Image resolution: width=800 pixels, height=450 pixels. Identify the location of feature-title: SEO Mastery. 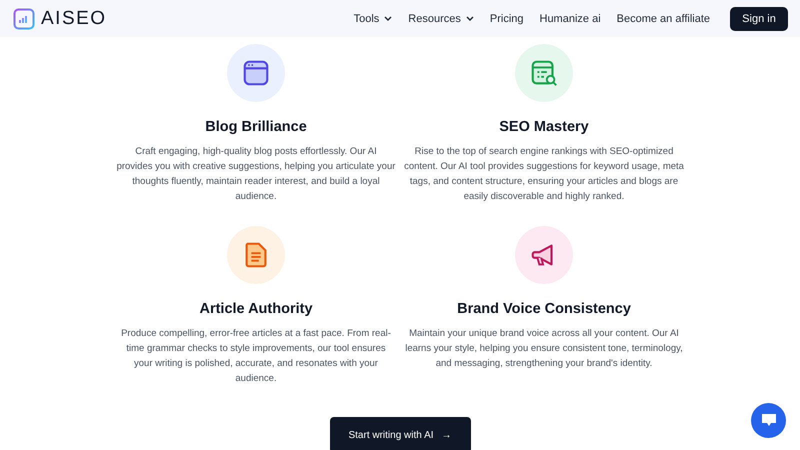
(544, 127).